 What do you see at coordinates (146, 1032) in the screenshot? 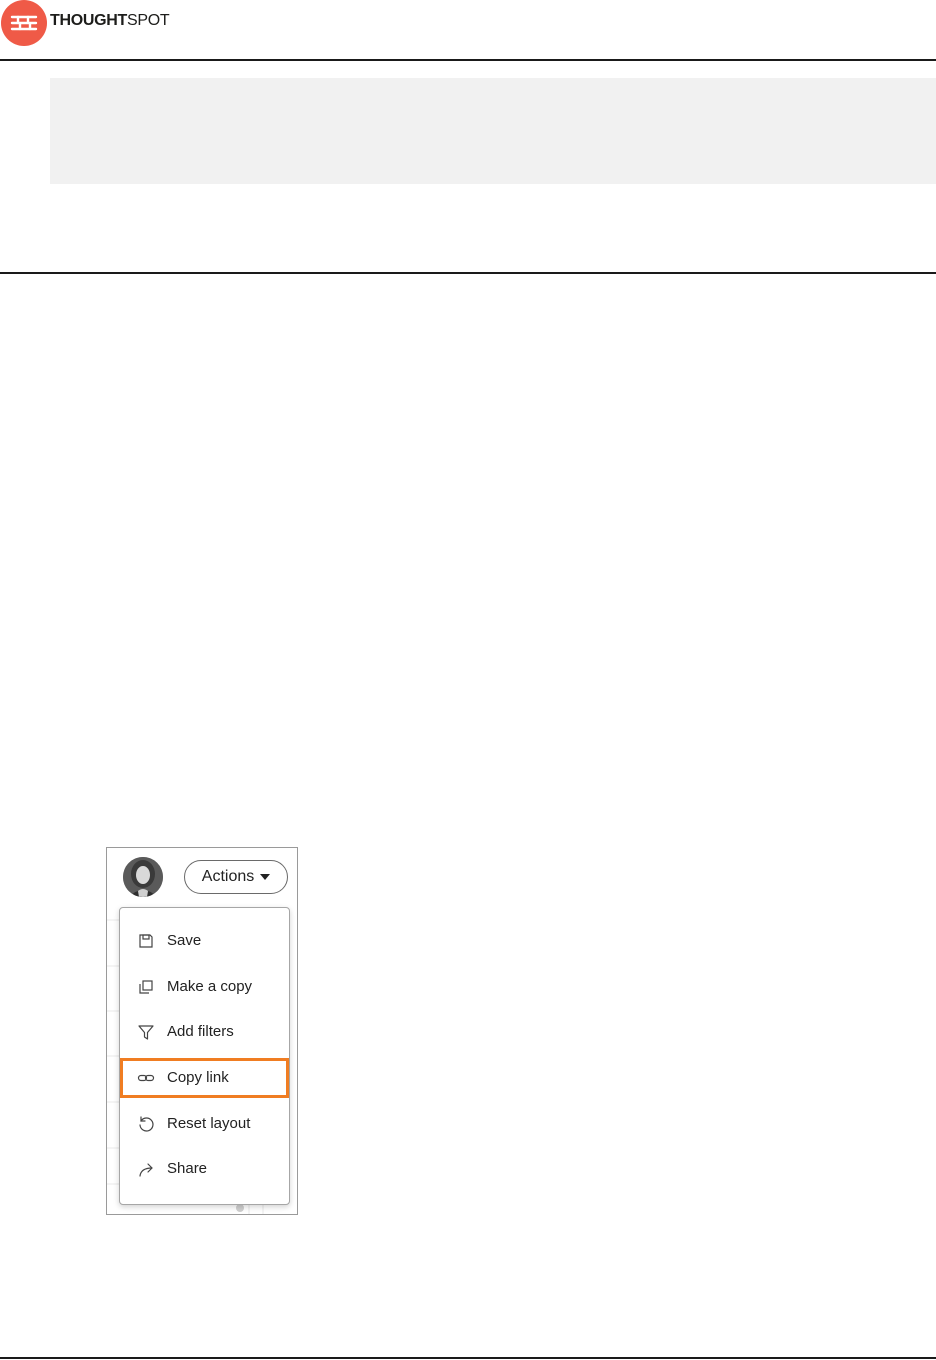
I see `filter-icon` at bounding box center [146, 1032].